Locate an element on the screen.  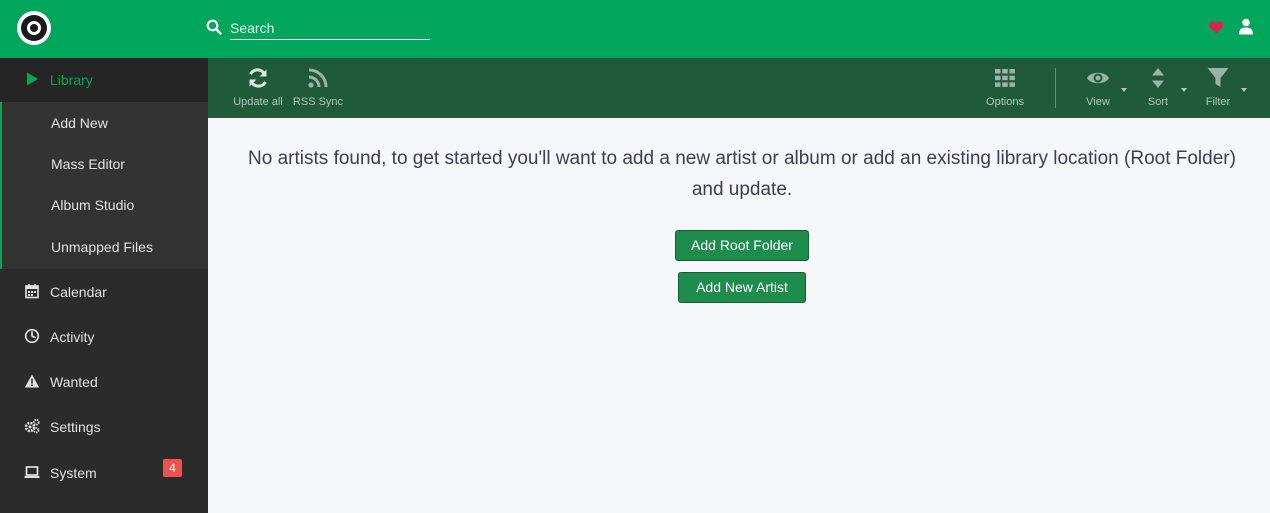
sidebar-item-calendar: Calendar is located at coordinates (104, 292).